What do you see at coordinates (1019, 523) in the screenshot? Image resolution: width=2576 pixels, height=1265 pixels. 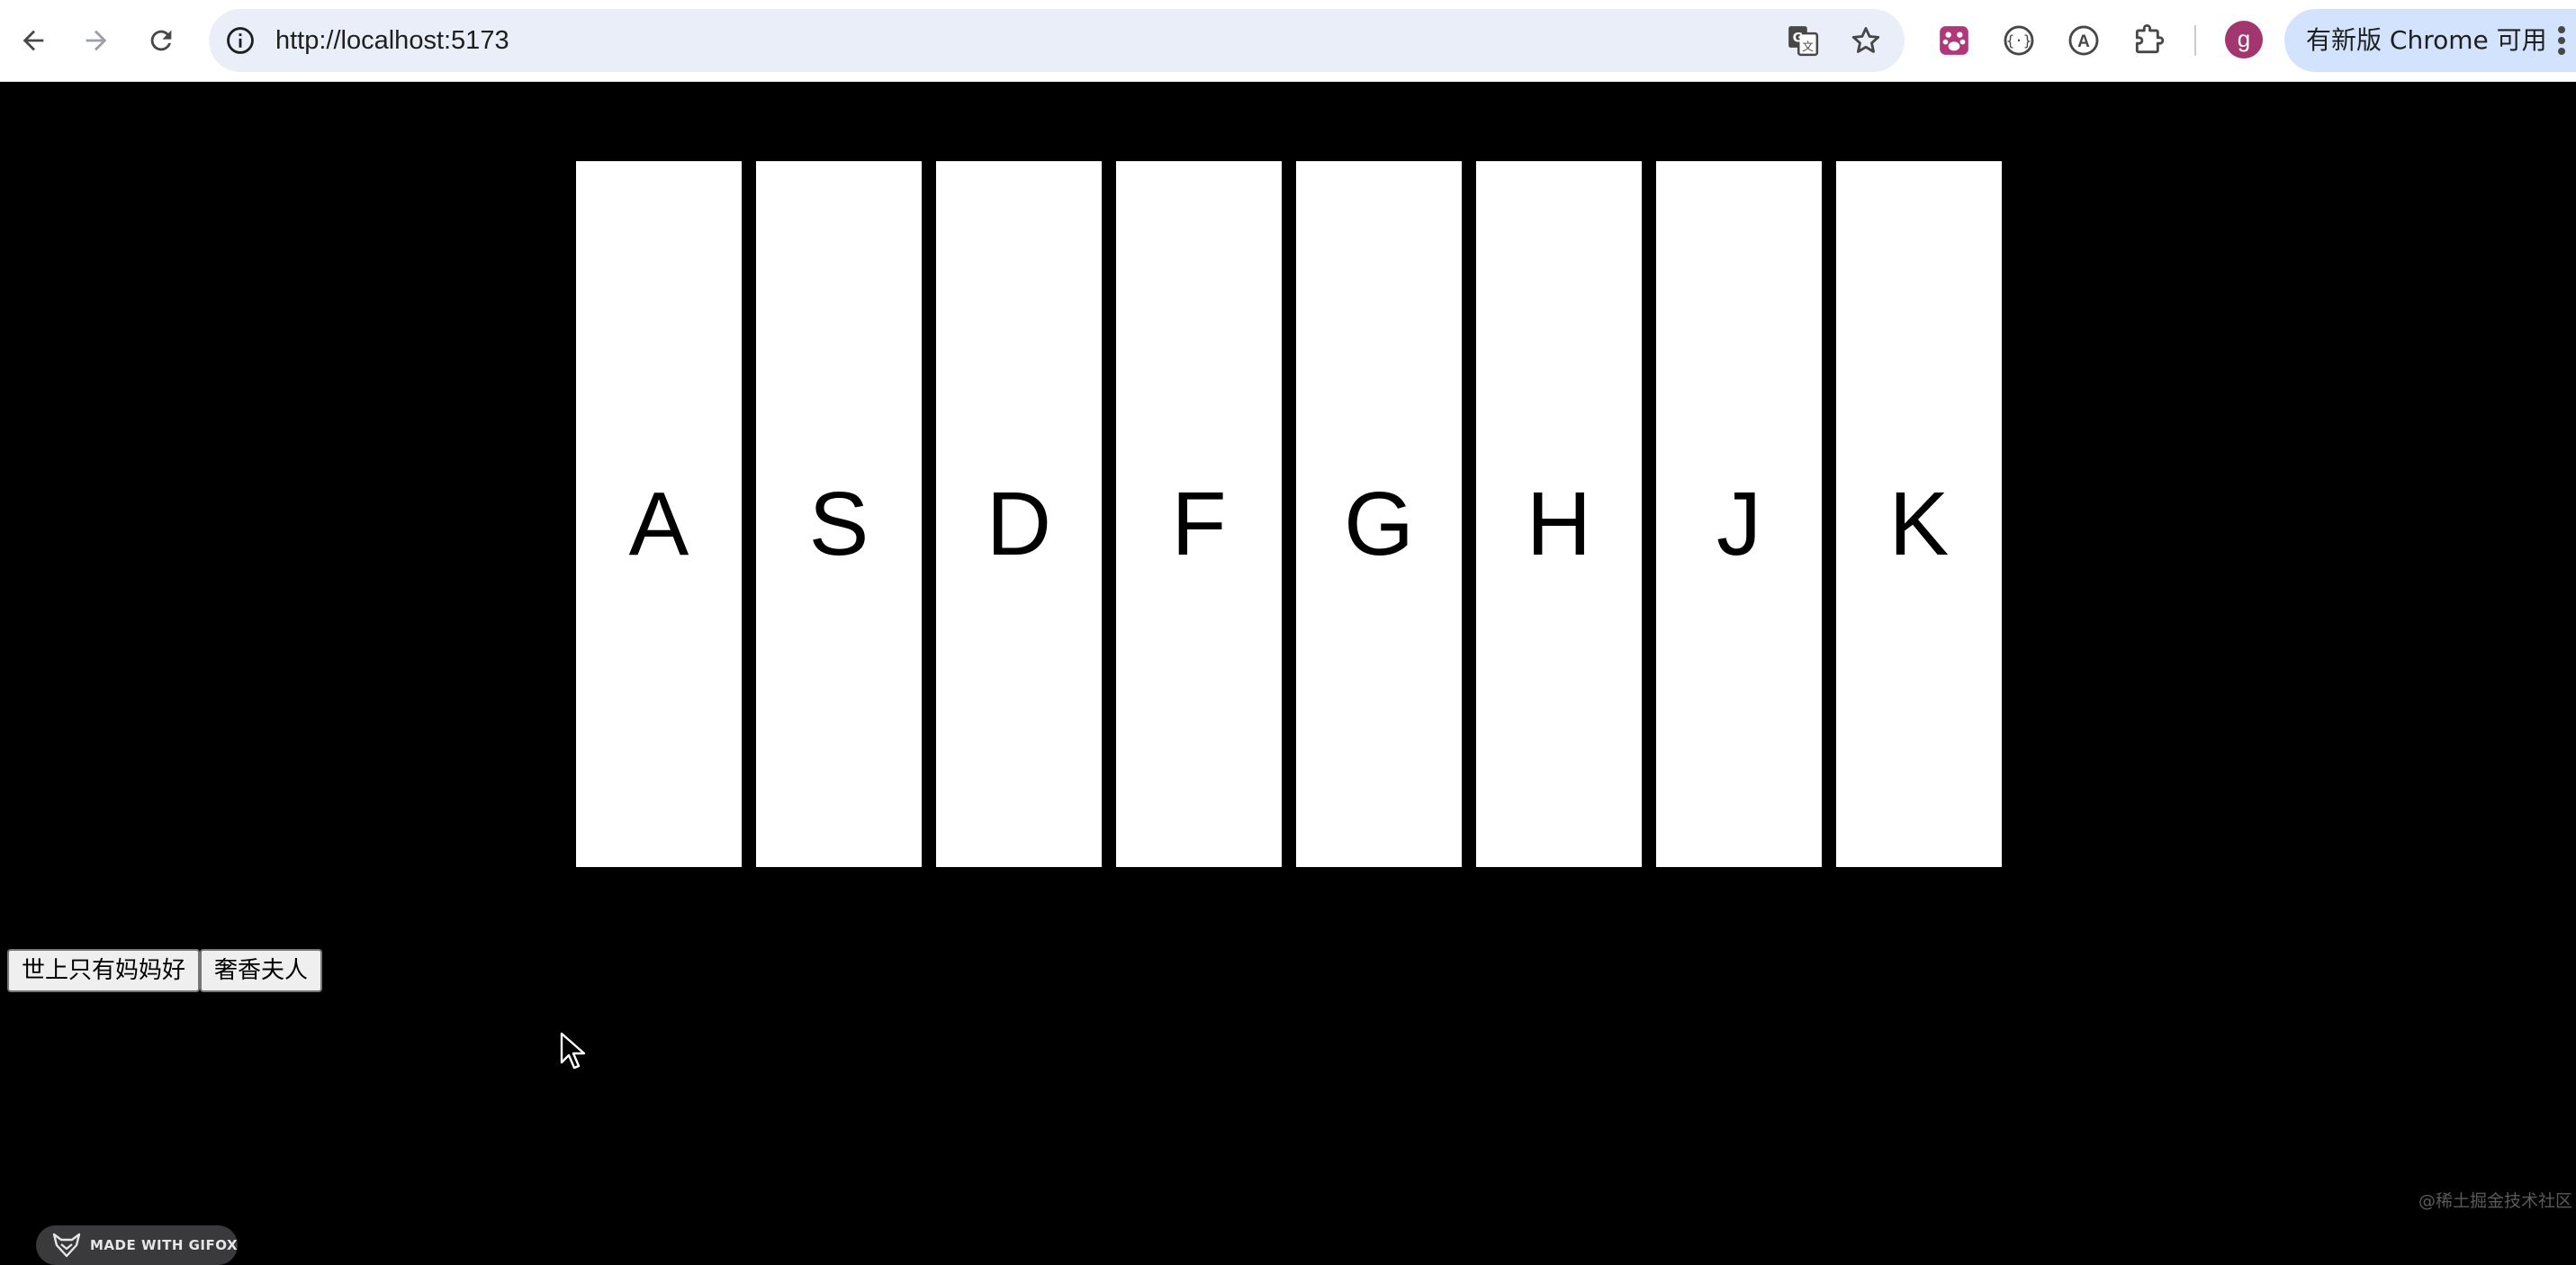 I see `key-label: D` at bounding box center [1019, 523].